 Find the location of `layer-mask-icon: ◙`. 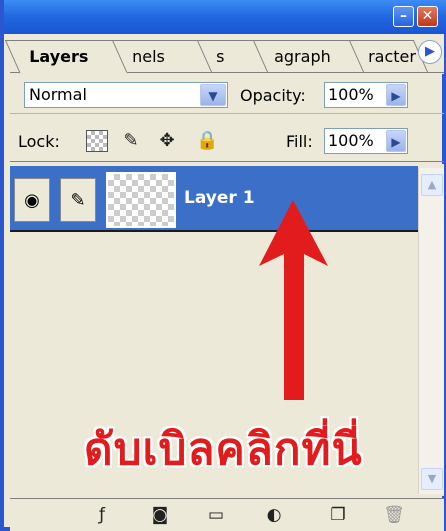

layer-mask-icon: ◙ is located at coordinates (160, 515).